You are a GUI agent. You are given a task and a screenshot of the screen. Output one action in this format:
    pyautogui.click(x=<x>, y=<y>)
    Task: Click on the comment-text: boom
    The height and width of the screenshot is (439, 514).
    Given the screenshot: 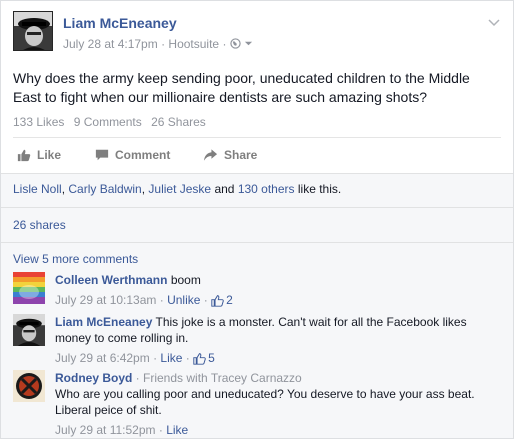 What is the action you would take?
    pyautogui.click(x=185, y=280)
    